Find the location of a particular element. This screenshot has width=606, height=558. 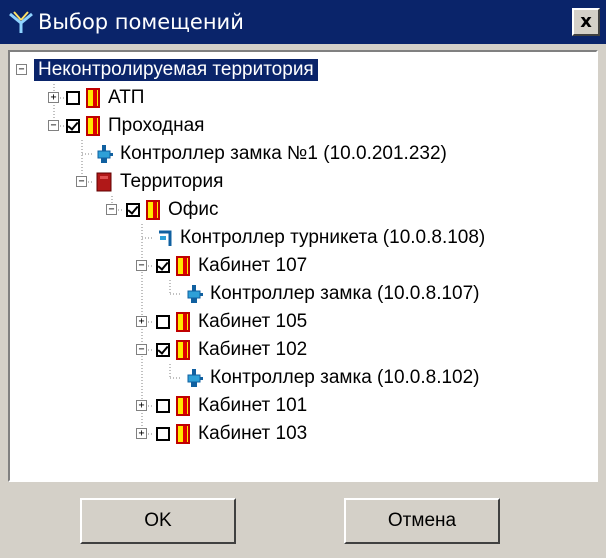

tree-node-label: Офис is located at coordinates (193, 209).